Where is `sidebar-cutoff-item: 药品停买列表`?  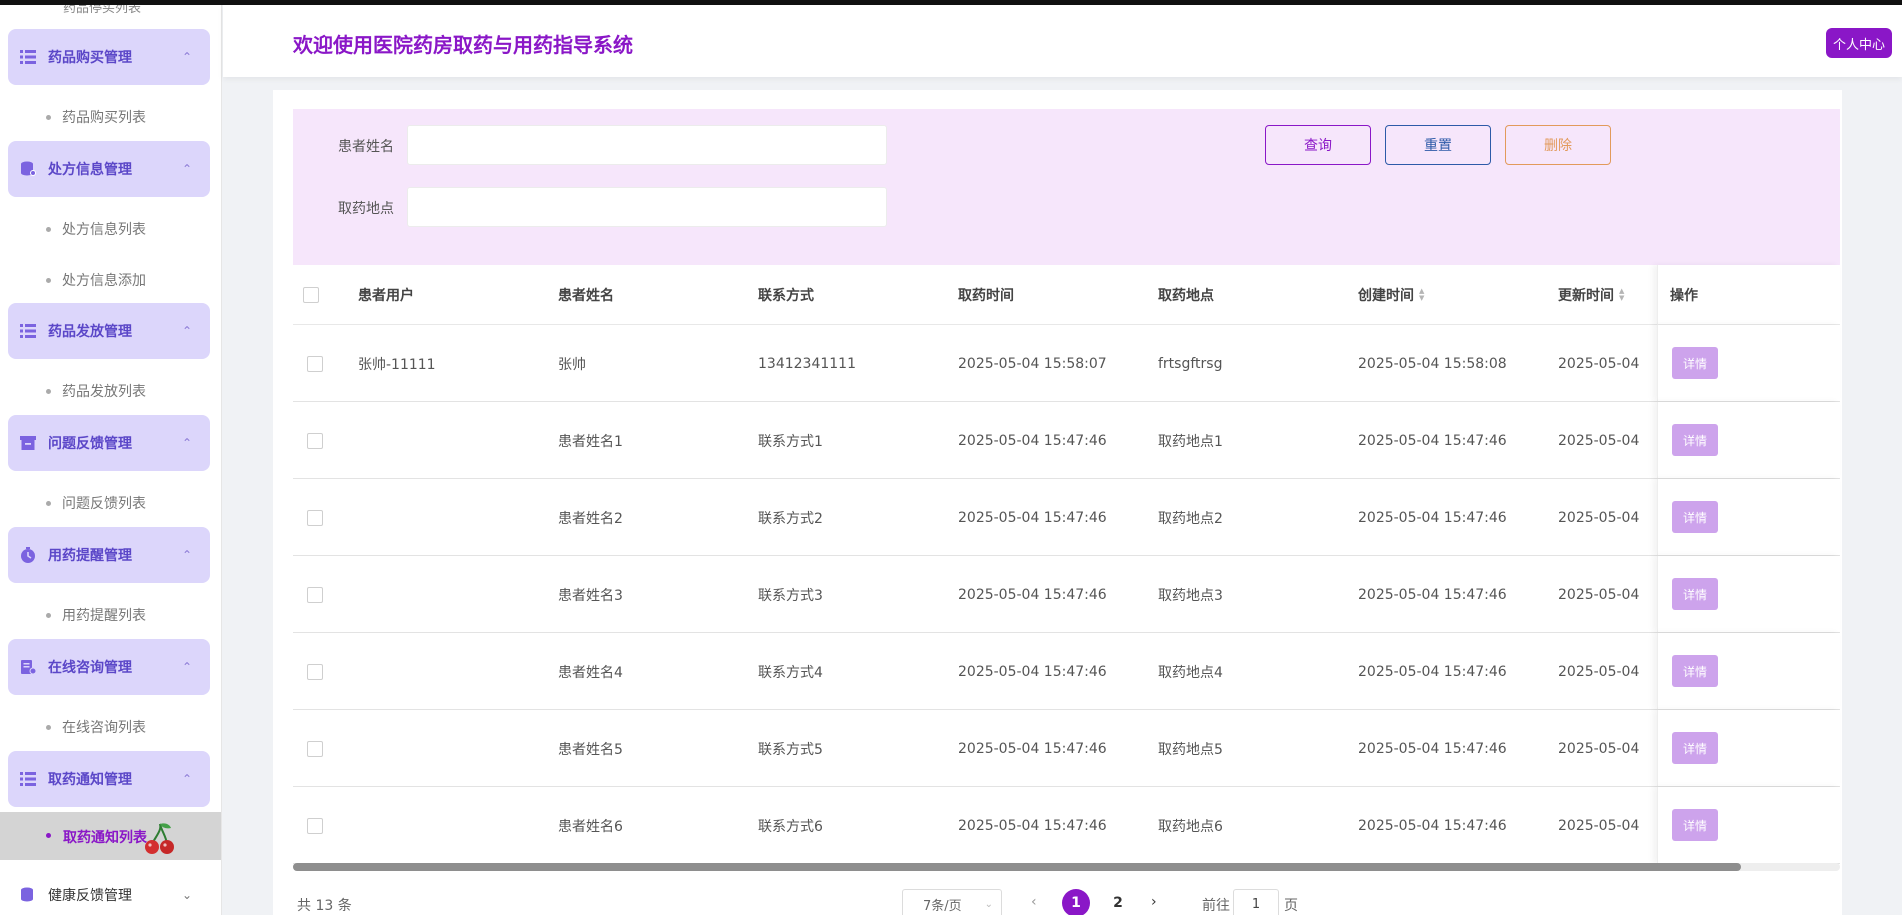
sidebar-cutoff-item: 药品停买列表 is located at coordinates (102, 10).